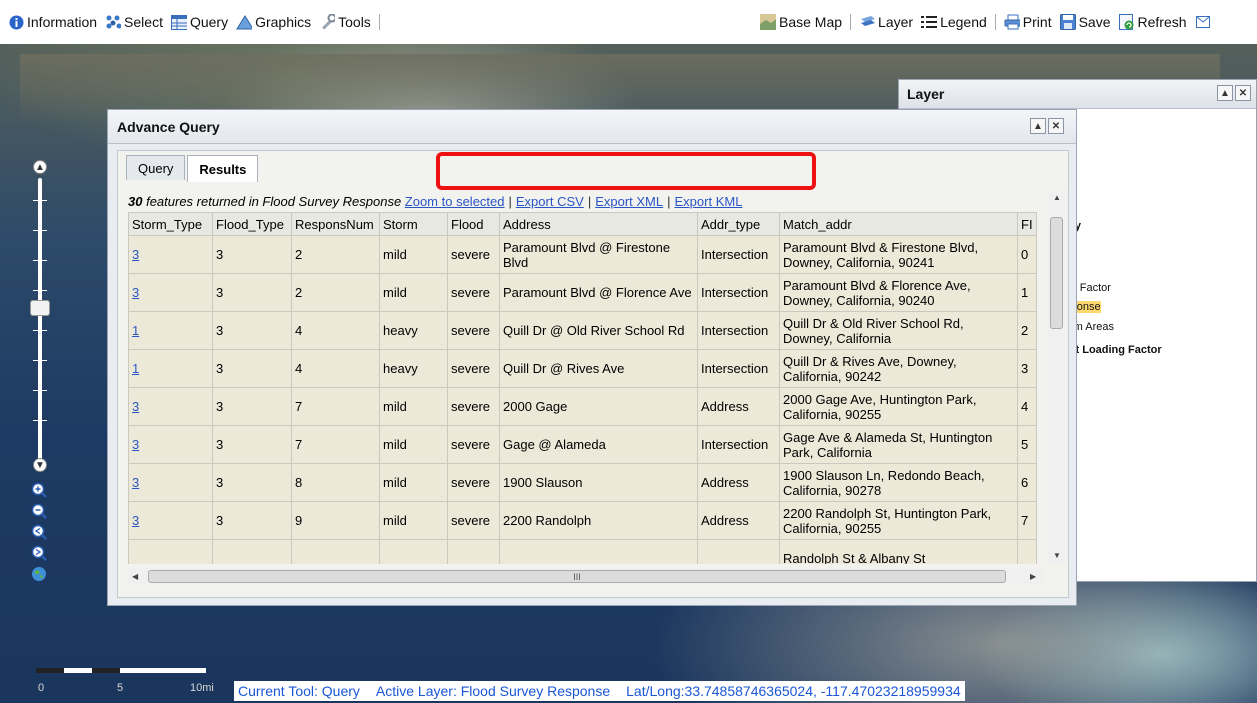 The height and width of the screenshot is (703, 1257). Describe the element at coordinates (1162, 22) in the screenshot. I see `toolbar-refresh-label: Refresh` at that location.